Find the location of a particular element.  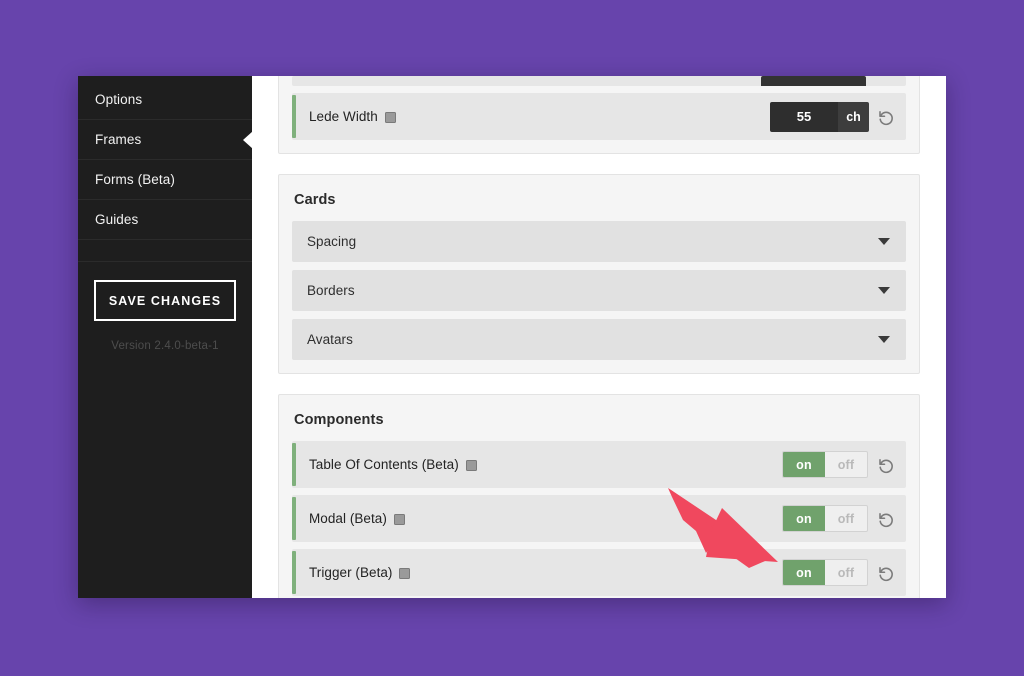

setting-label-text: Table Of Contents (Beta) is located at coordinates (384, 464).